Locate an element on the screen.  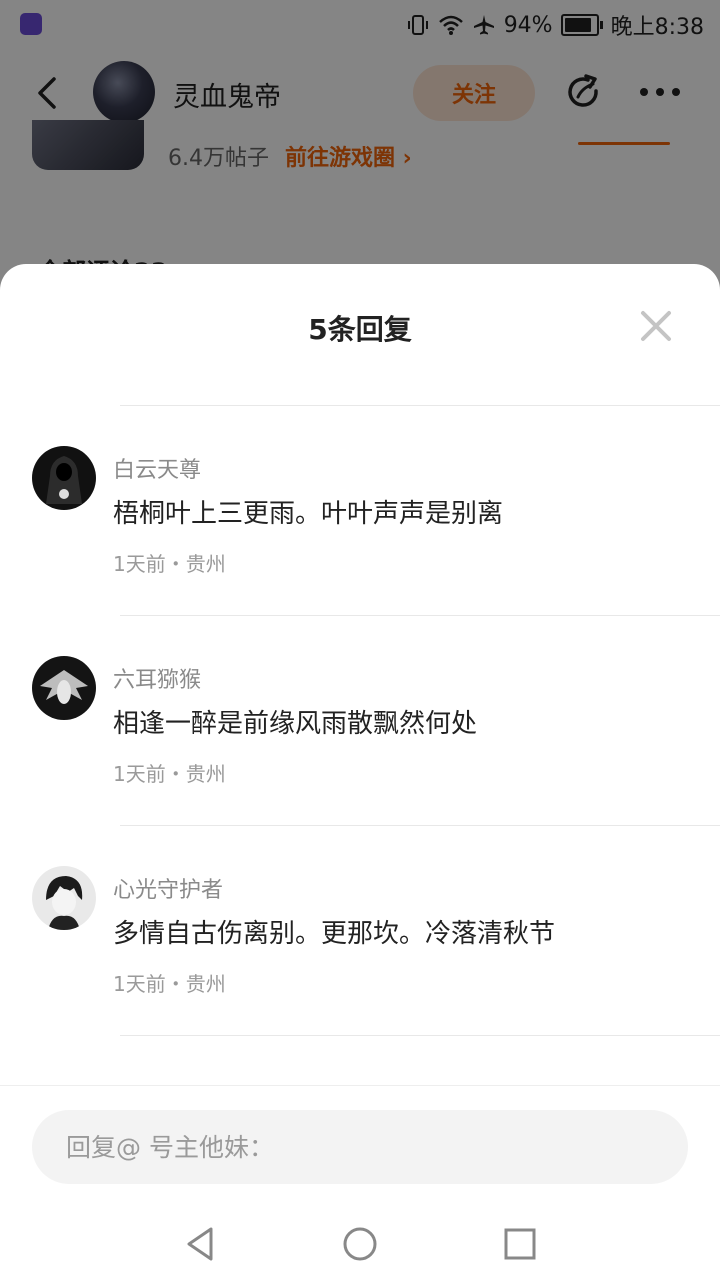
reply-username: 心光守护者 is located at coordinates (168, 888).